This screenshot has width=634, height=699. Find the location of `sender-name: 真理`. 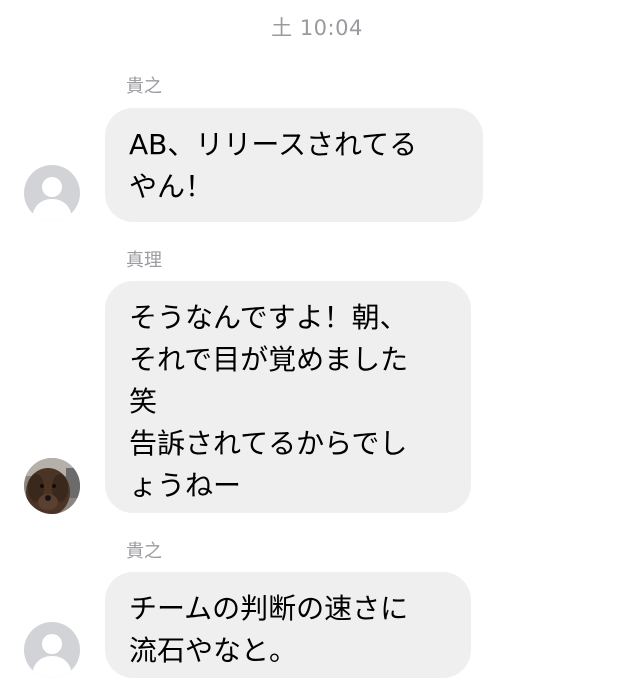

sender-name: 真理 is located at coordinates (144, 260).